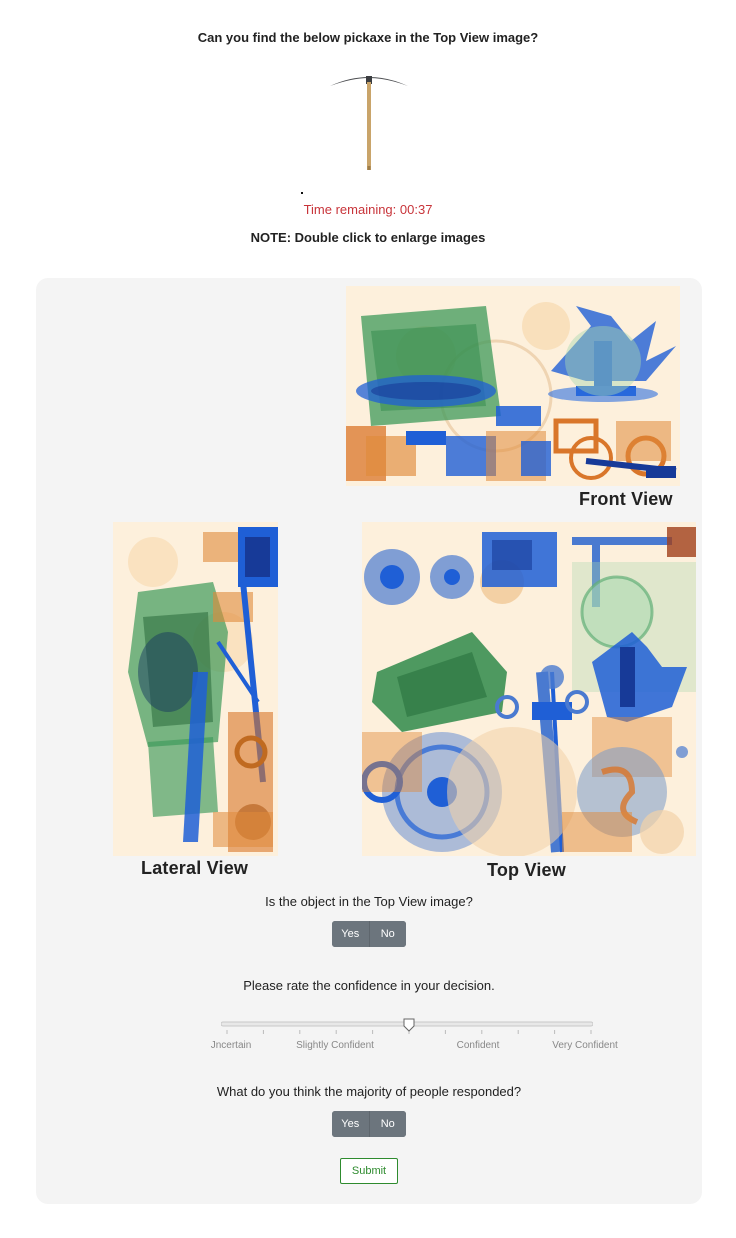  What do you see at coordinates (335, 1045) in the screenshot?
I see `confidence-label-slightly: Slightly Confident` at bounding box center [335, 1045].